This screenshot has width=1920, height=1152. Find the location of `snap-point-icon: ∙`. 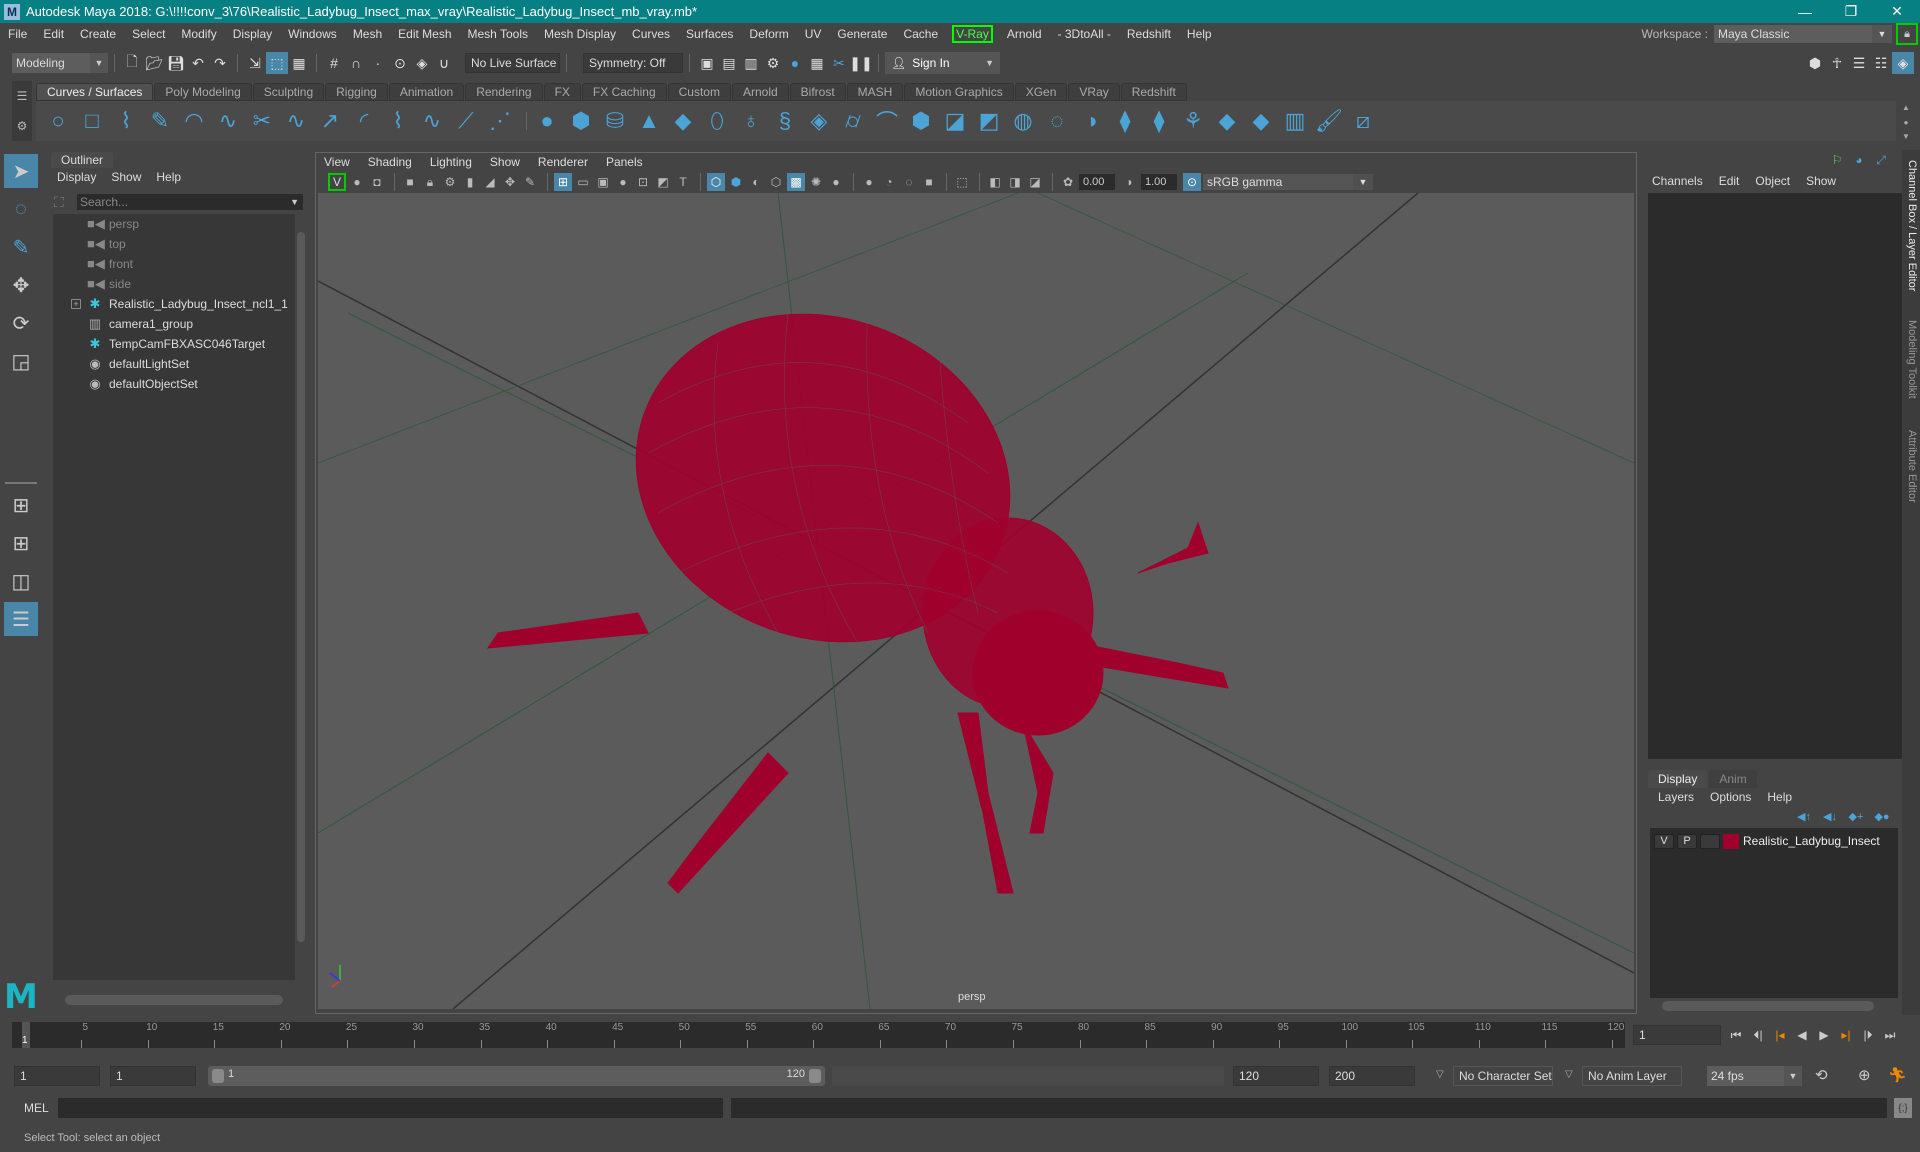

snap-point-icon: ∙ is located at coordinates (378, 63).